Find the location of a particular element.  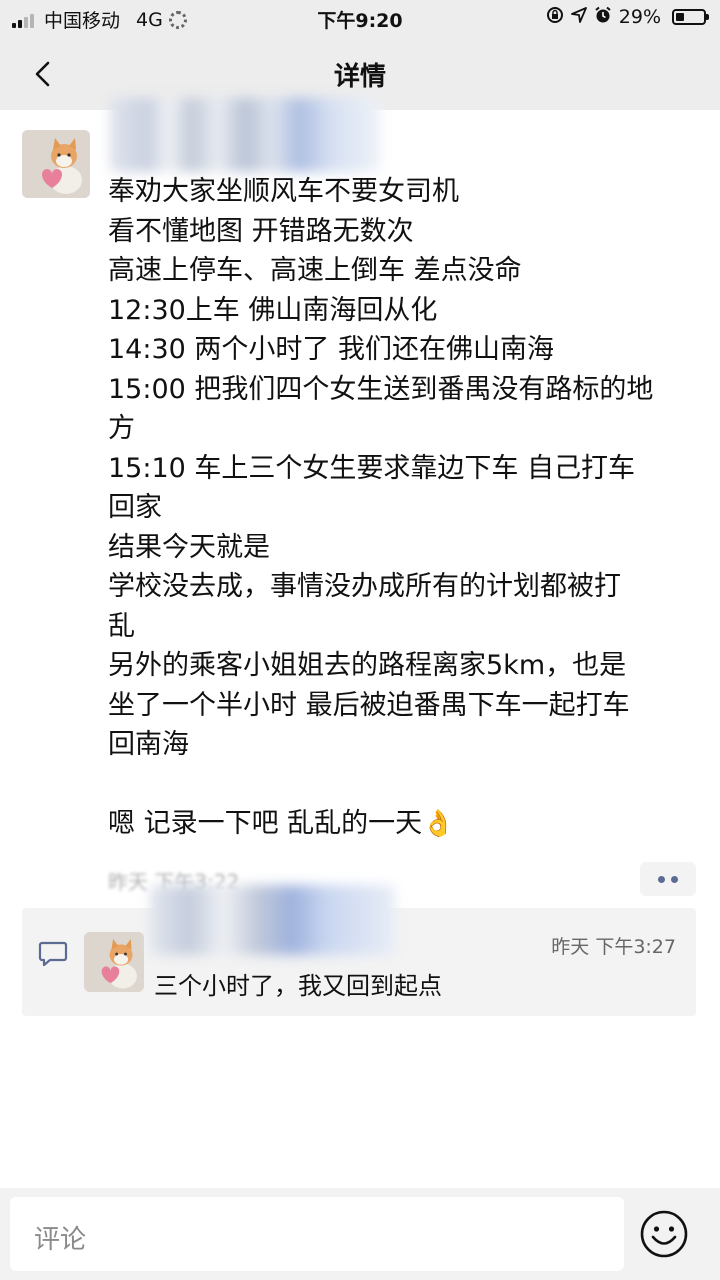

post-line is located at coordinates (408, 785).